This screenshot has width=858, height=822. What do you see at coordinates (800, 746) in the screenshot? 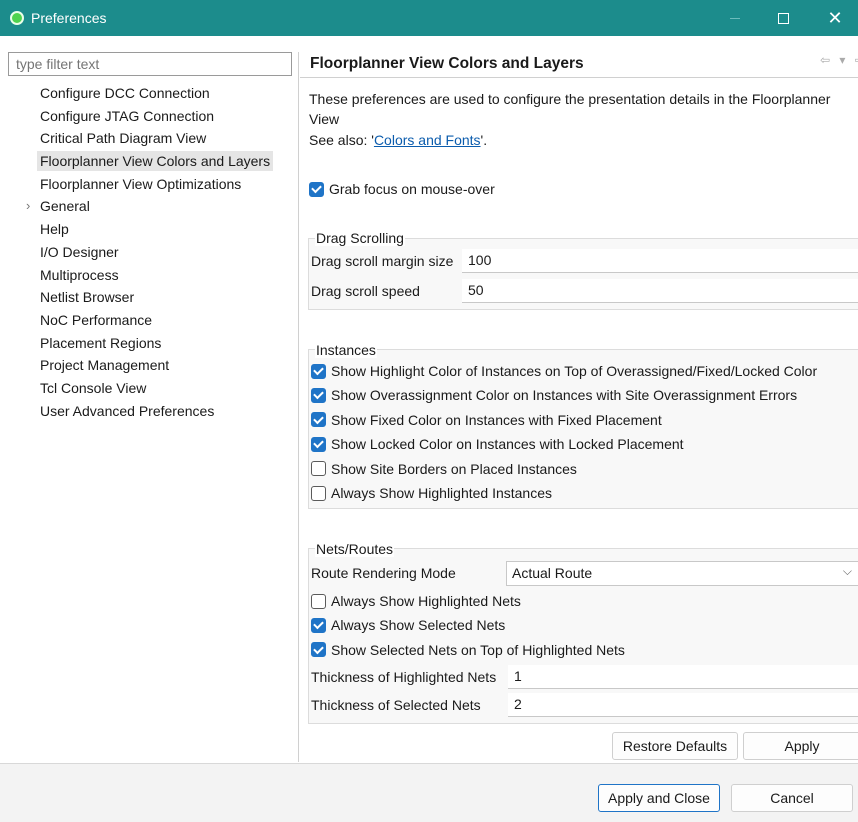
I see `apply-button: Apply` at bounding box center [800, 746].